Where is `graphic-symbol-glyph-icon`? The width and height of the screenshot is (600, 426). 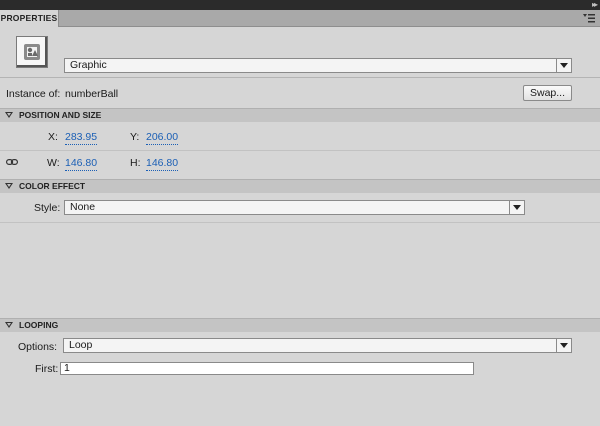 graphic-symbol-glyph-icon is located at coordinates (32, 52).